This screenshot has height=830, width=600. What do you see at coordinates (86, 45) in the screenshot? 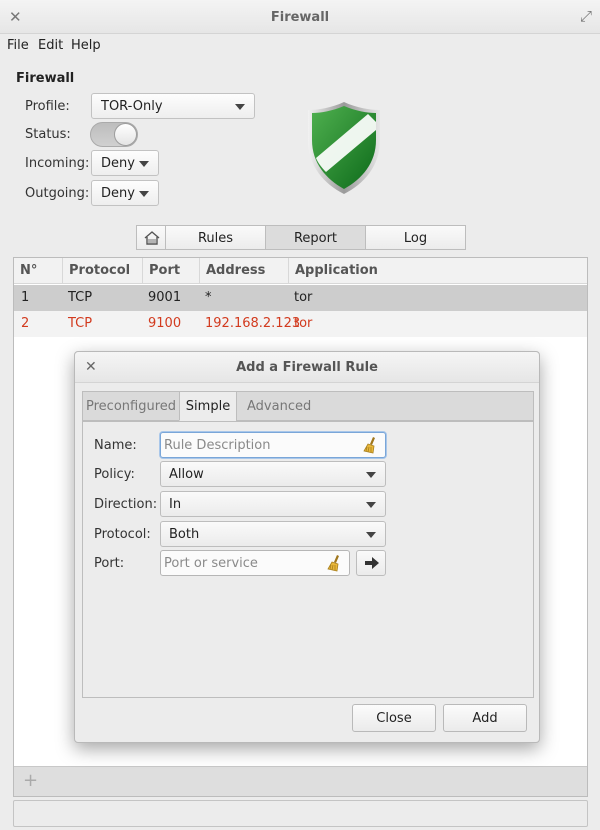
I see `menu-help: Help` at bounding box center [86, 45].